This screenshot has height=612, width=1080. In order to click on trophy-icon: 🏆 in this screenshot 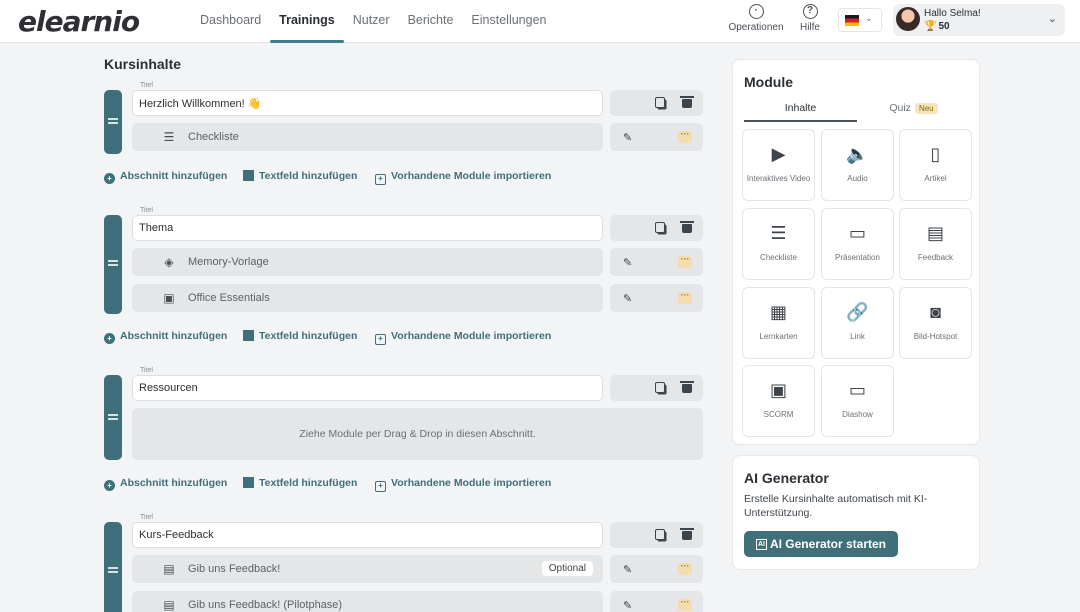, I will do `click(930, 26)`.